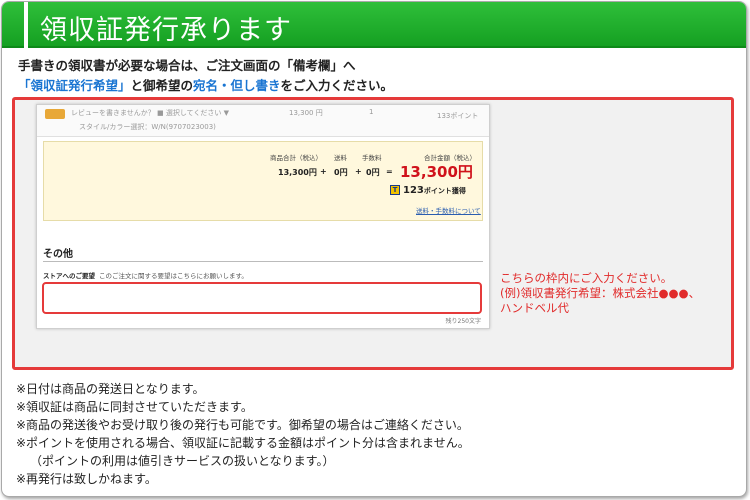  Describe the element at coordinates (110, 389) in the screenshot. I see `note-item: ※日付は商品の発送日となります。` at that location.